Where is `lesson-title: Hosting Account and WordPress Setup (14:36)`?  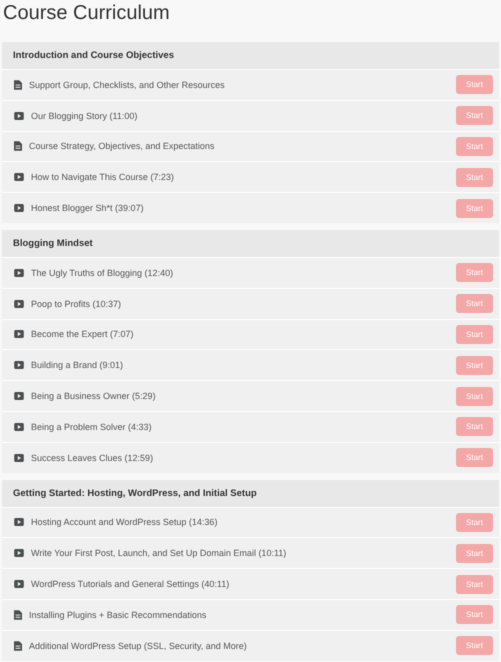 lesson-title: Hosting Account and WordPress Setup (14:36) is located at coordinates (124, 522).